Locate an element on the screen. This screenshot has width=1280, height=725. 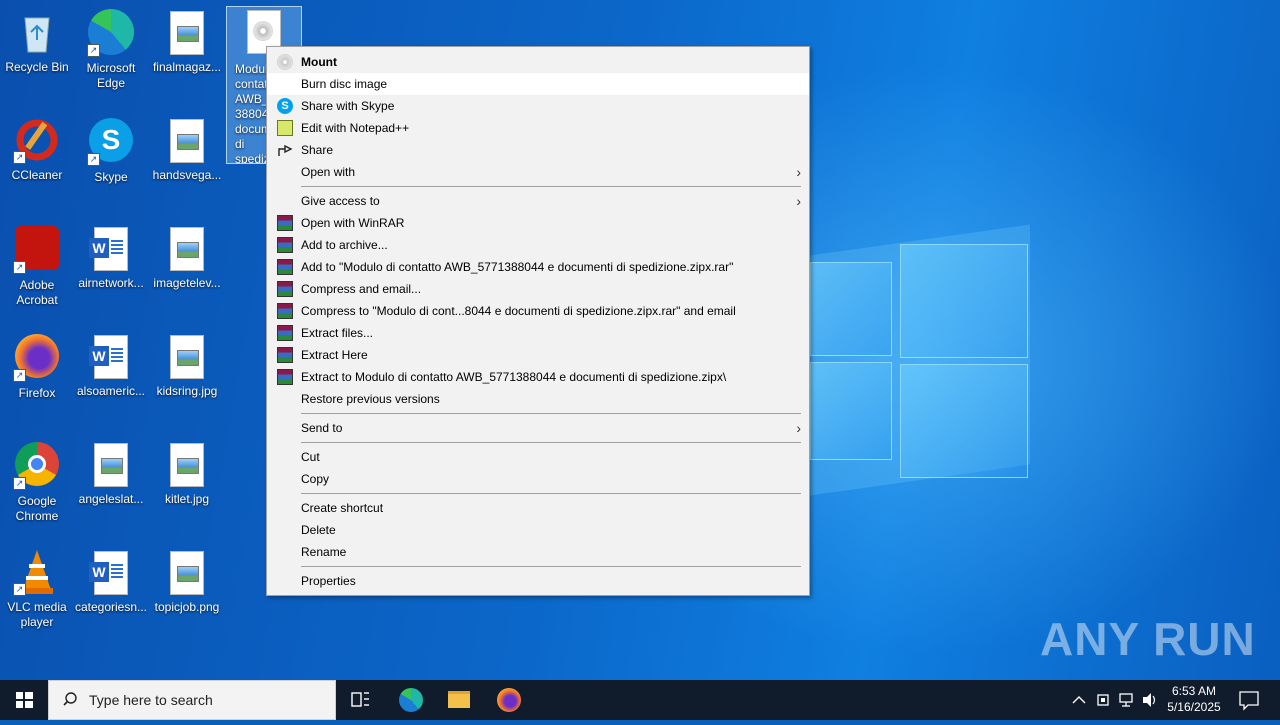
desktop-icon-label: Microsoft Edge is located at coordinates (111, 75).